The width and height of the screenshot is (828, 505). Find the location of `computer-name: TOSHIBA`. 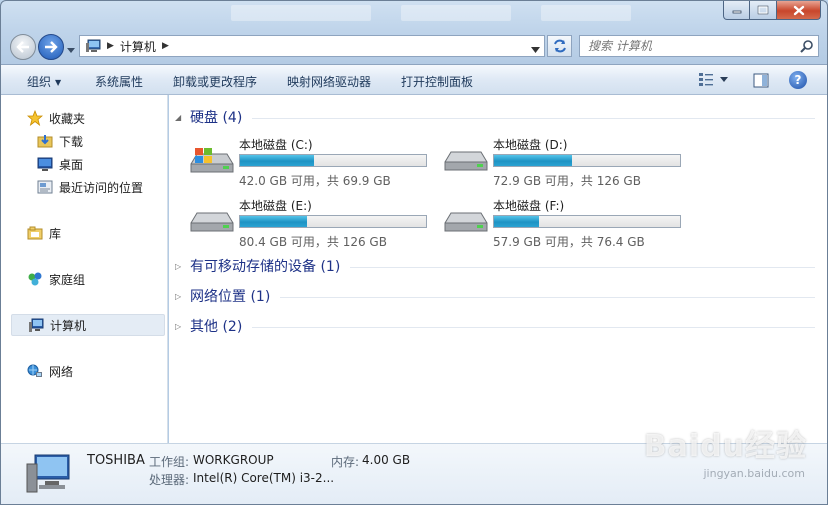

computer-name: TOSHIBA is located at coordinates (116, 460).